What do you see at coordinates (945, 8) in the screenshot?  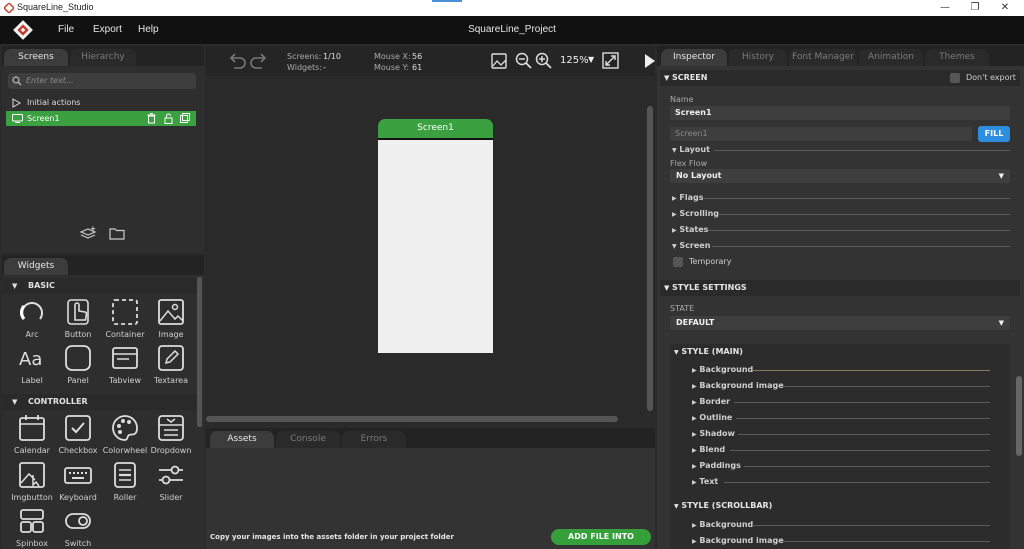 I see `minimize-button: —` at bounding box center [945, 8].